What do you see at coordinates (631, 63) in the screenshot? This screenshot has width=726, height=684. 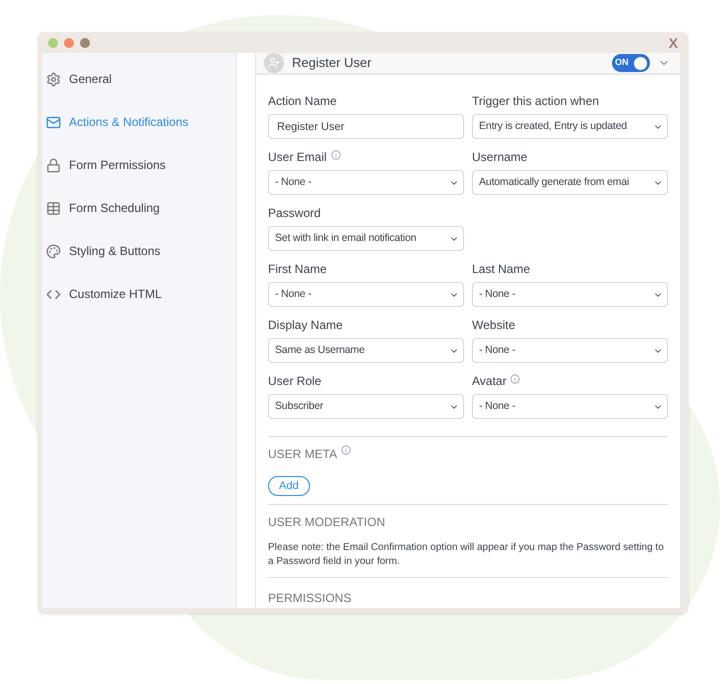 I see `toggle-switch: ON` at bounding box center [631, 63].